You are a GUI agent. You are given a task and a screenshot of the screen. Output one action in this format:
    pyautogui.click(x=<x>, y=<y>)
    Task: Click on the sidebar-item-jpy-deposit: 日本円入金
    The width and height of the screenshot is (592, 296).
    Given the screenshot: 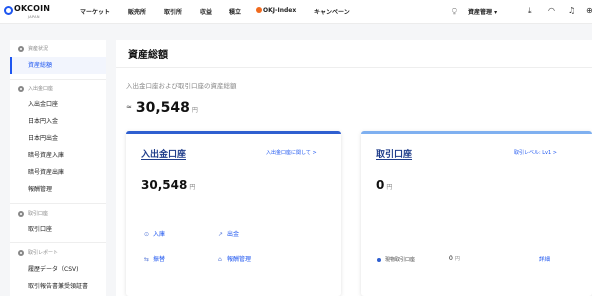 What is the action you would take?
    pyautogui.click(x=58, y=121)
    